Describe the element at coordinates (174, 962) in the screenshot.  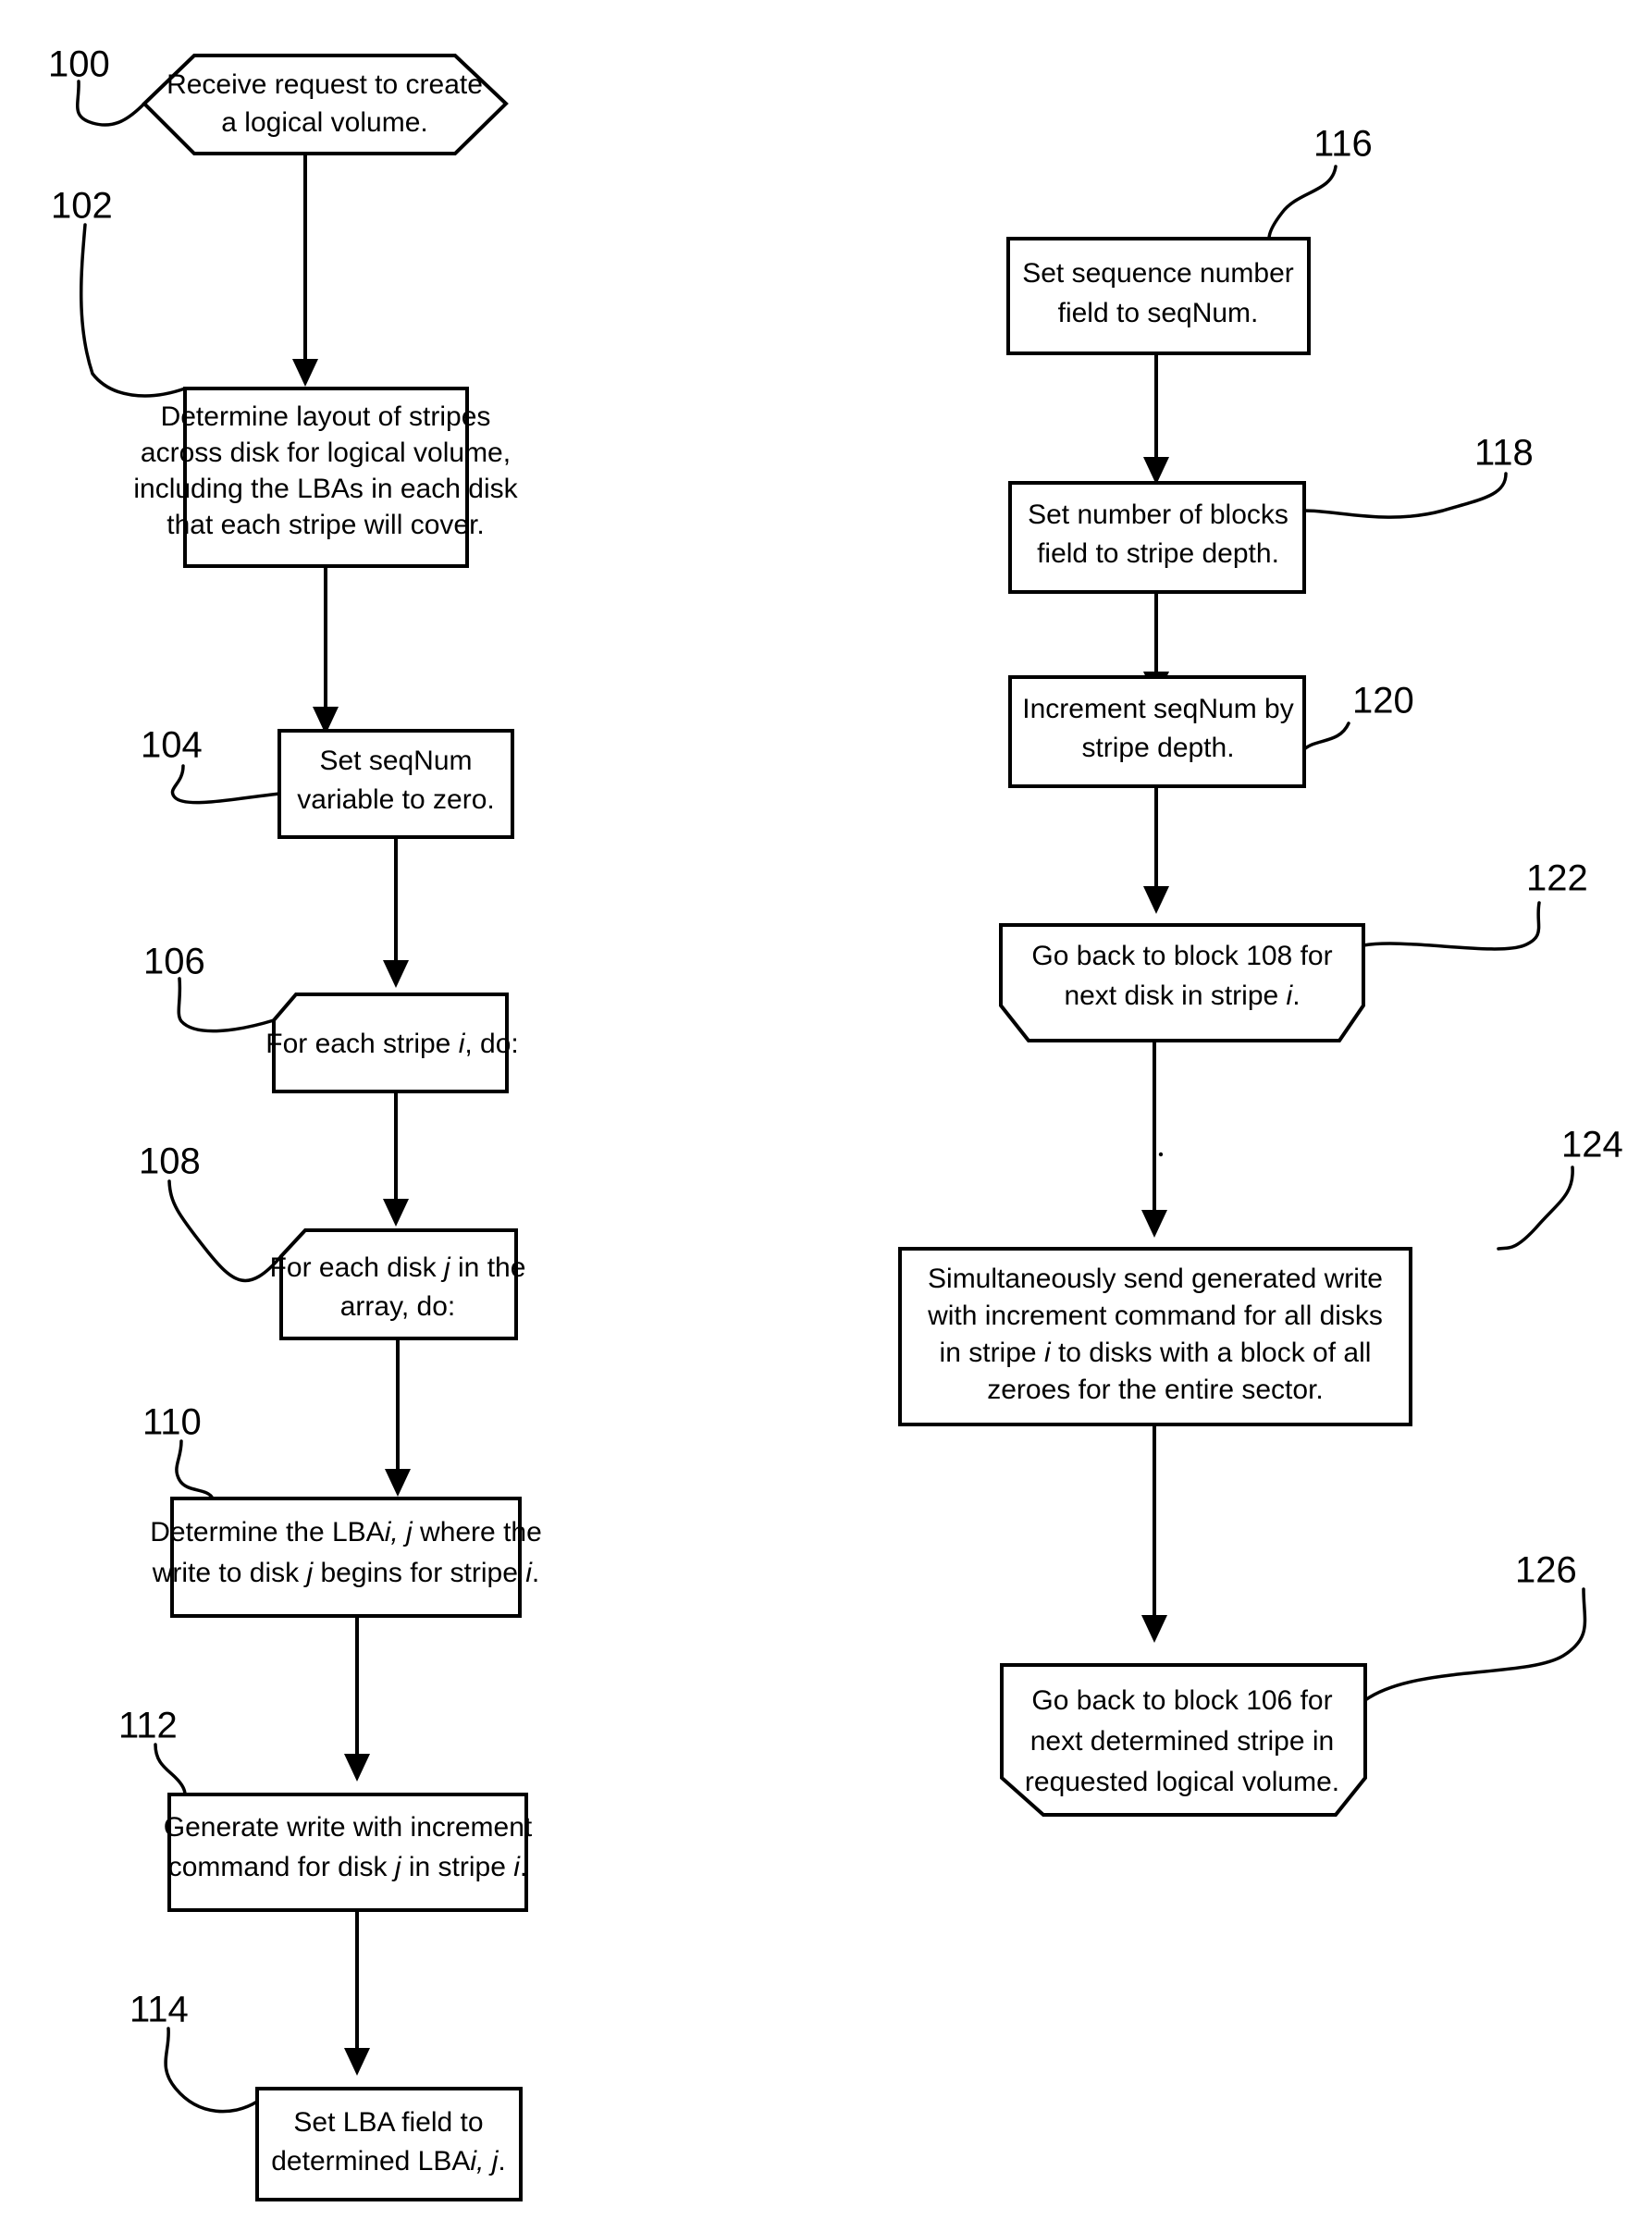
I see `ref-106-label: 106` at that location.